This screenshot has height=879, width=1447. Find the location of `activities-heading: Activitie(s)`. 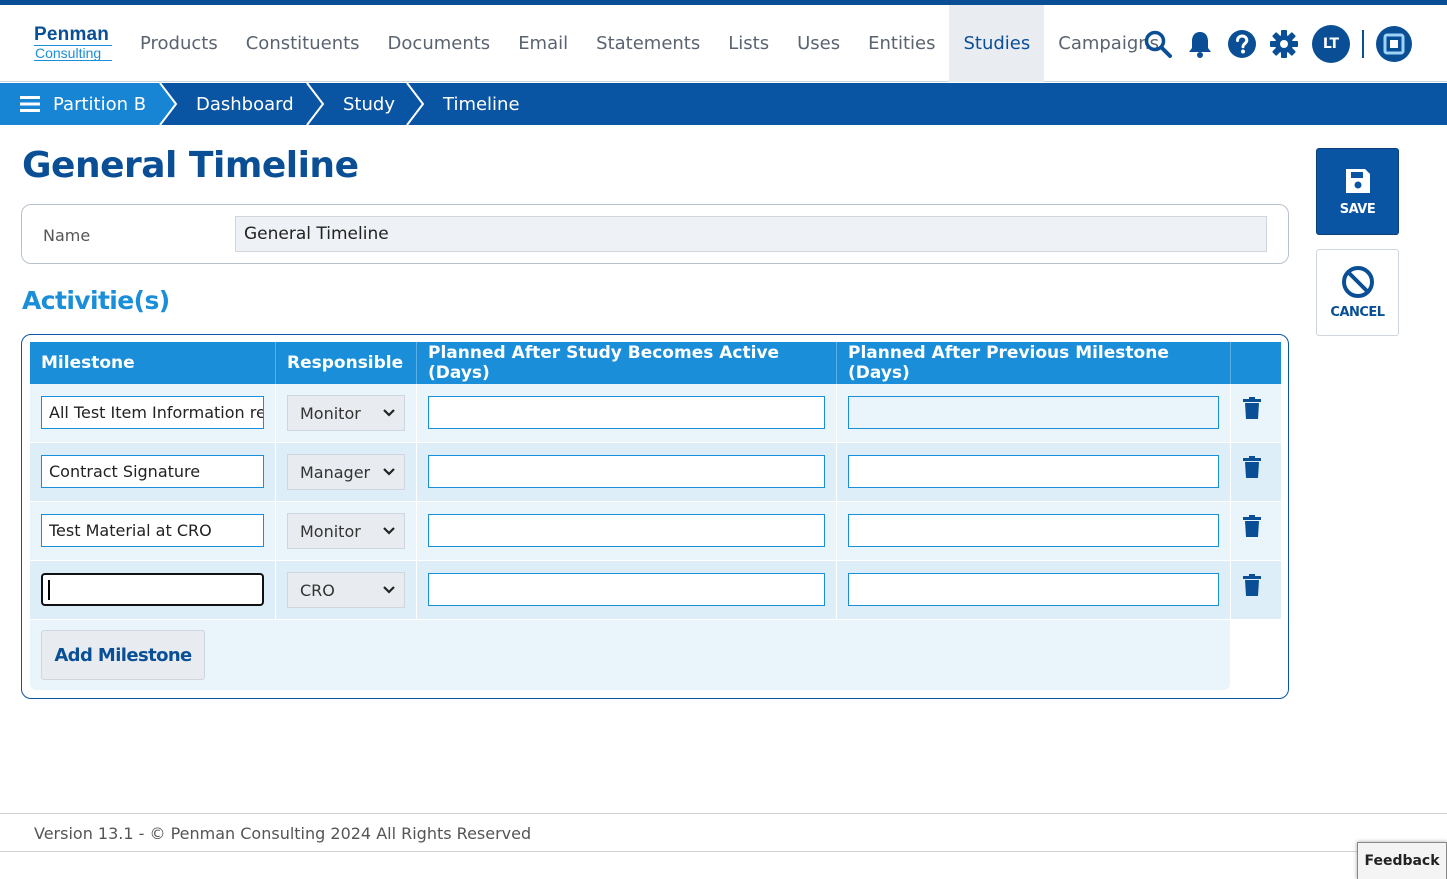

activities-heading: Activitie(s) is located at coordinates (96, 300).